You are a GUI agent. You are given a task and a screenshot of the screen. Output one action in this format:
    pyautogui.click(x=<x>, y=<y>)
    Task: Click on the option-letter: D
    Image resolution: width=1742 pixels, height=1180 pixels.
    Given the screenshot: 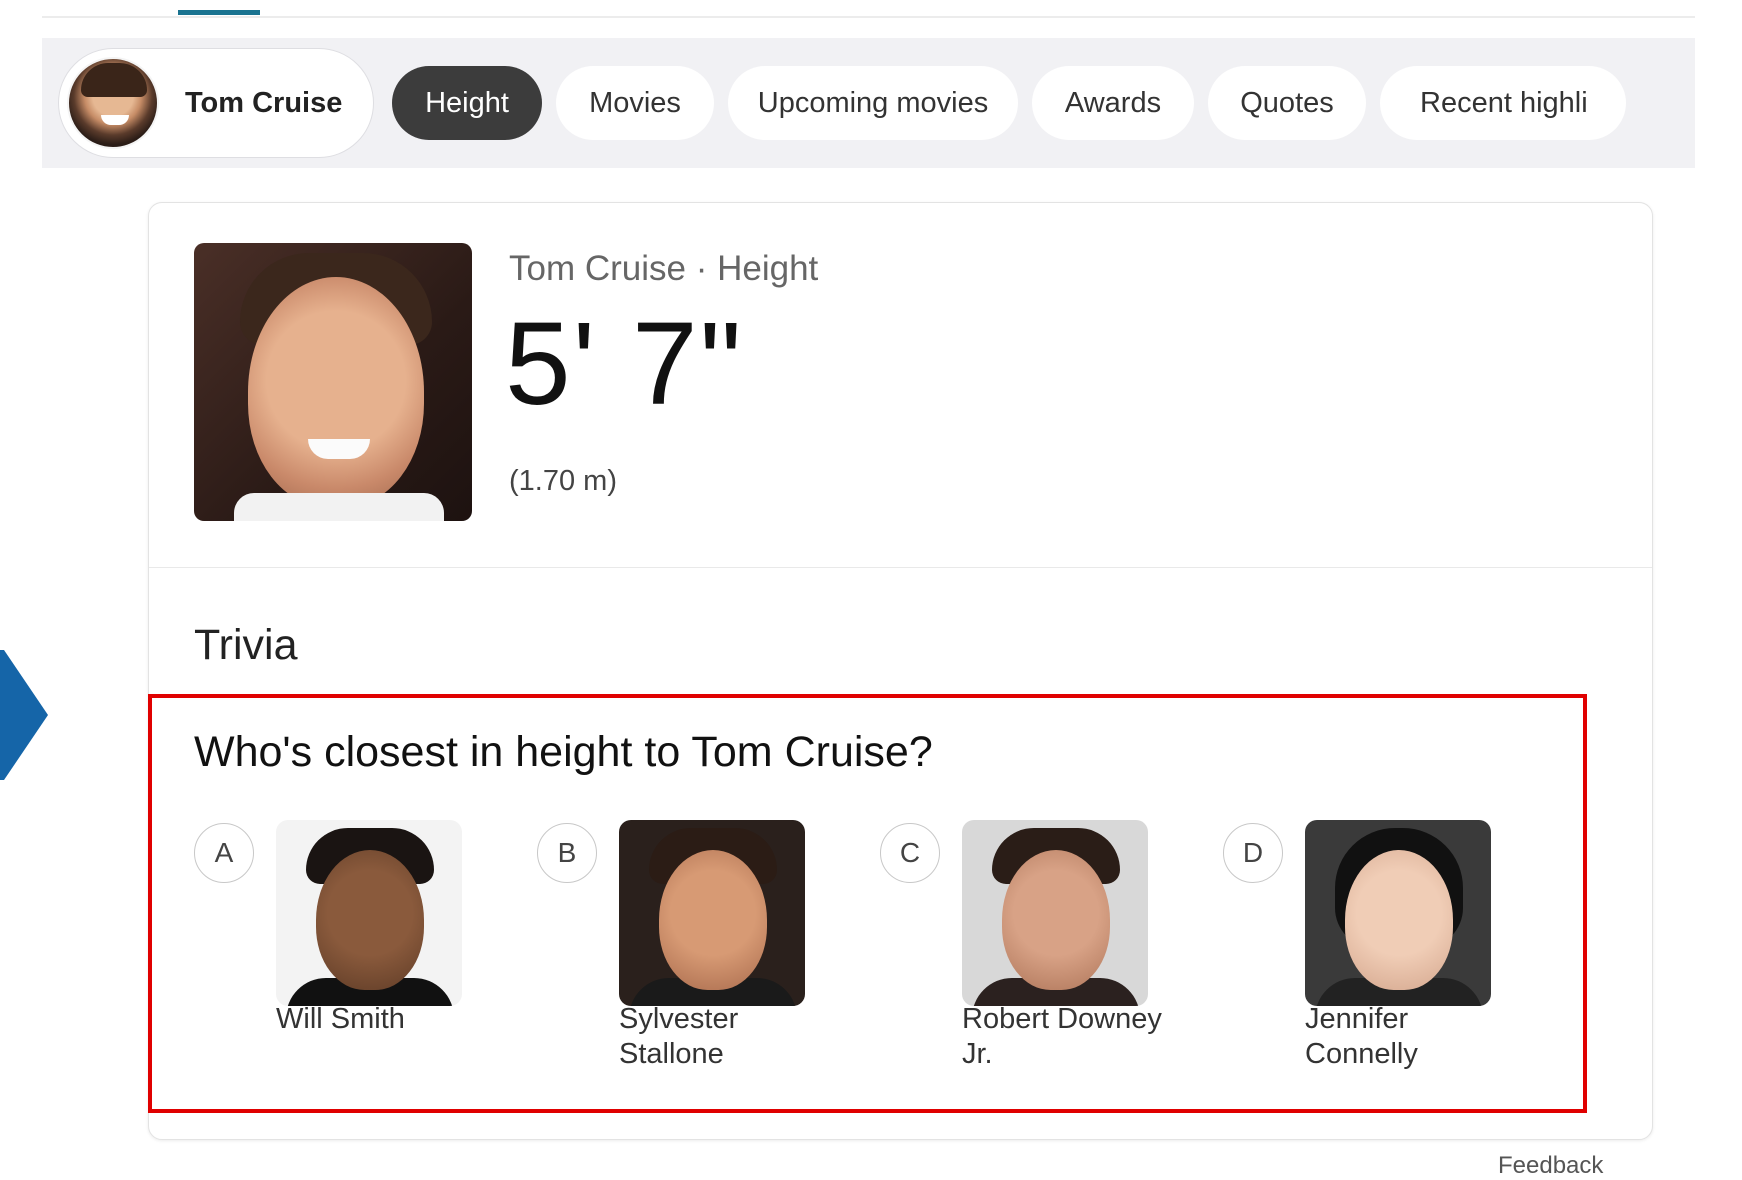 What is the action you would take?
    pyautogui.click(x=1253, y=853)
    